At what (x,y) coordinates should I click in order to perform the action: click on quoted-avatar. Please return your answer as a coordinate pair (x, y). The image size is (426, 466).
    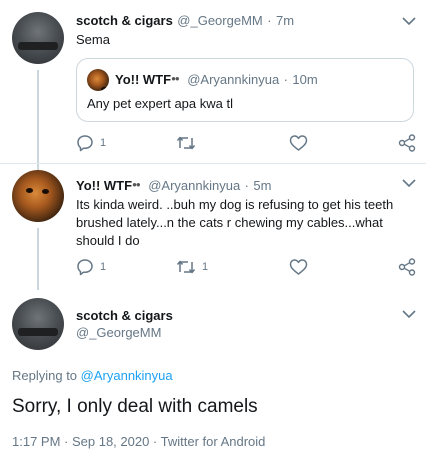
    Looking at the image, I should click on (98, 80).